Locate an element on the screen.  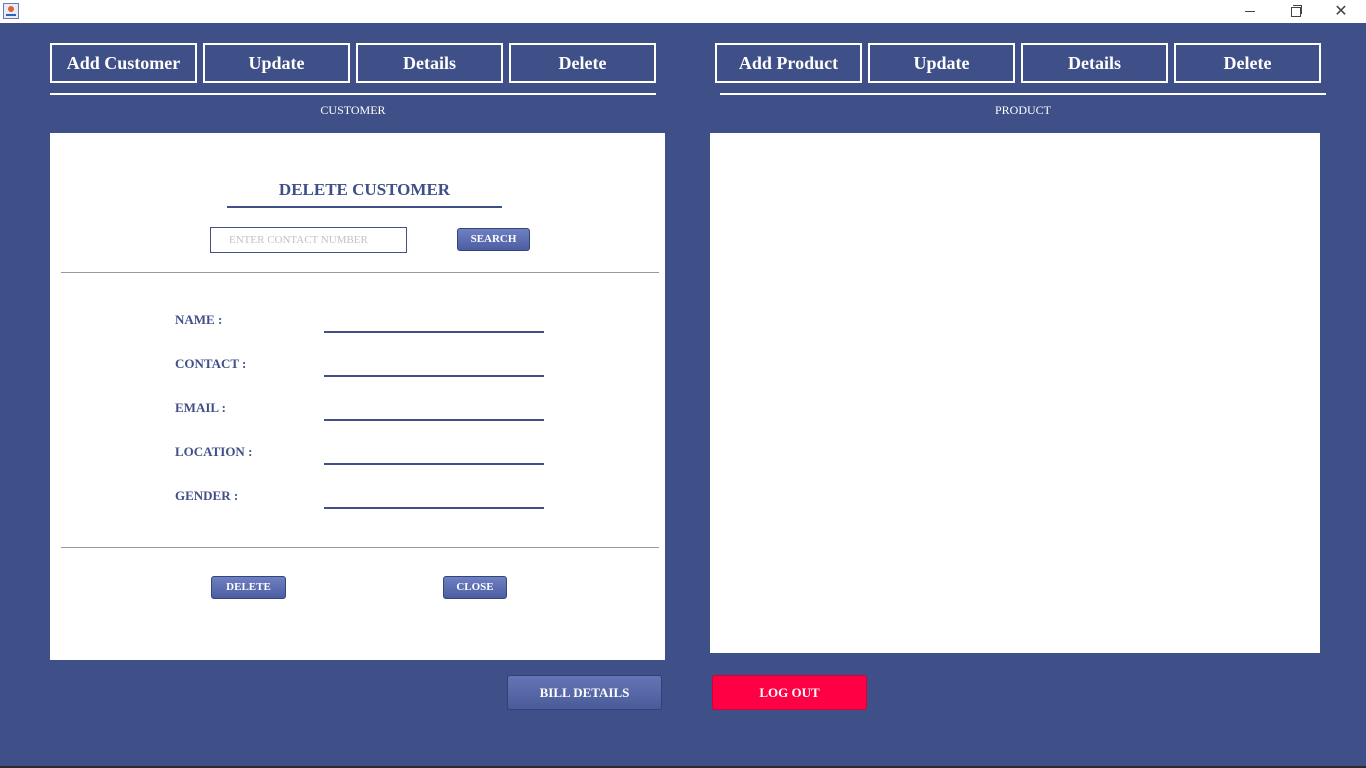
location-label: LOCATION : is located at coordinates (214, 451).